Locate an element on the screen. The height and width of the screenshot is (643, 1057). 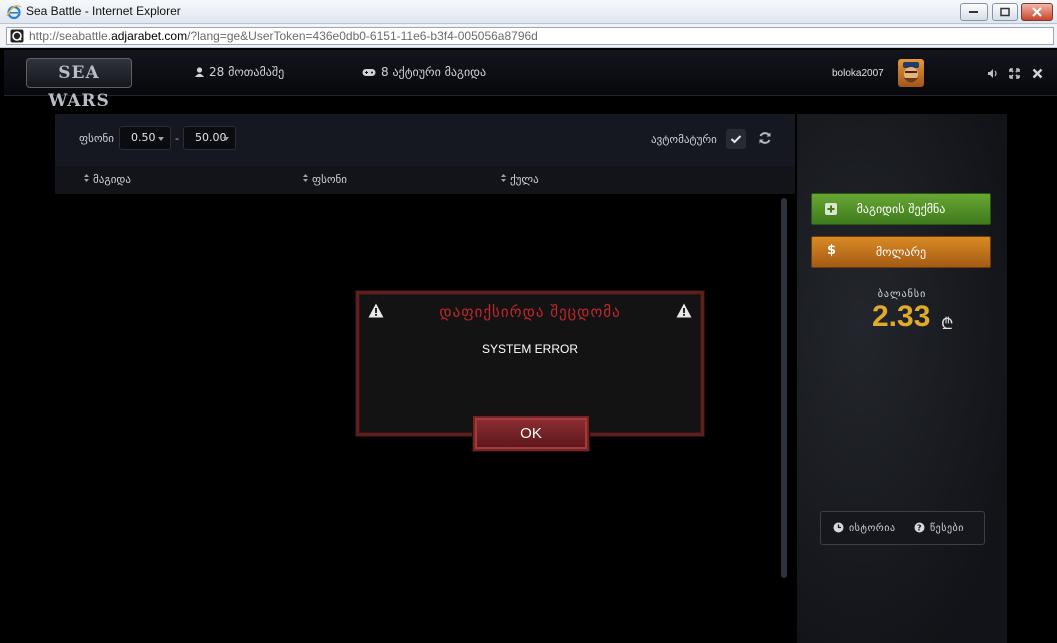
minimize-icon is located at coordinates (973, 12).